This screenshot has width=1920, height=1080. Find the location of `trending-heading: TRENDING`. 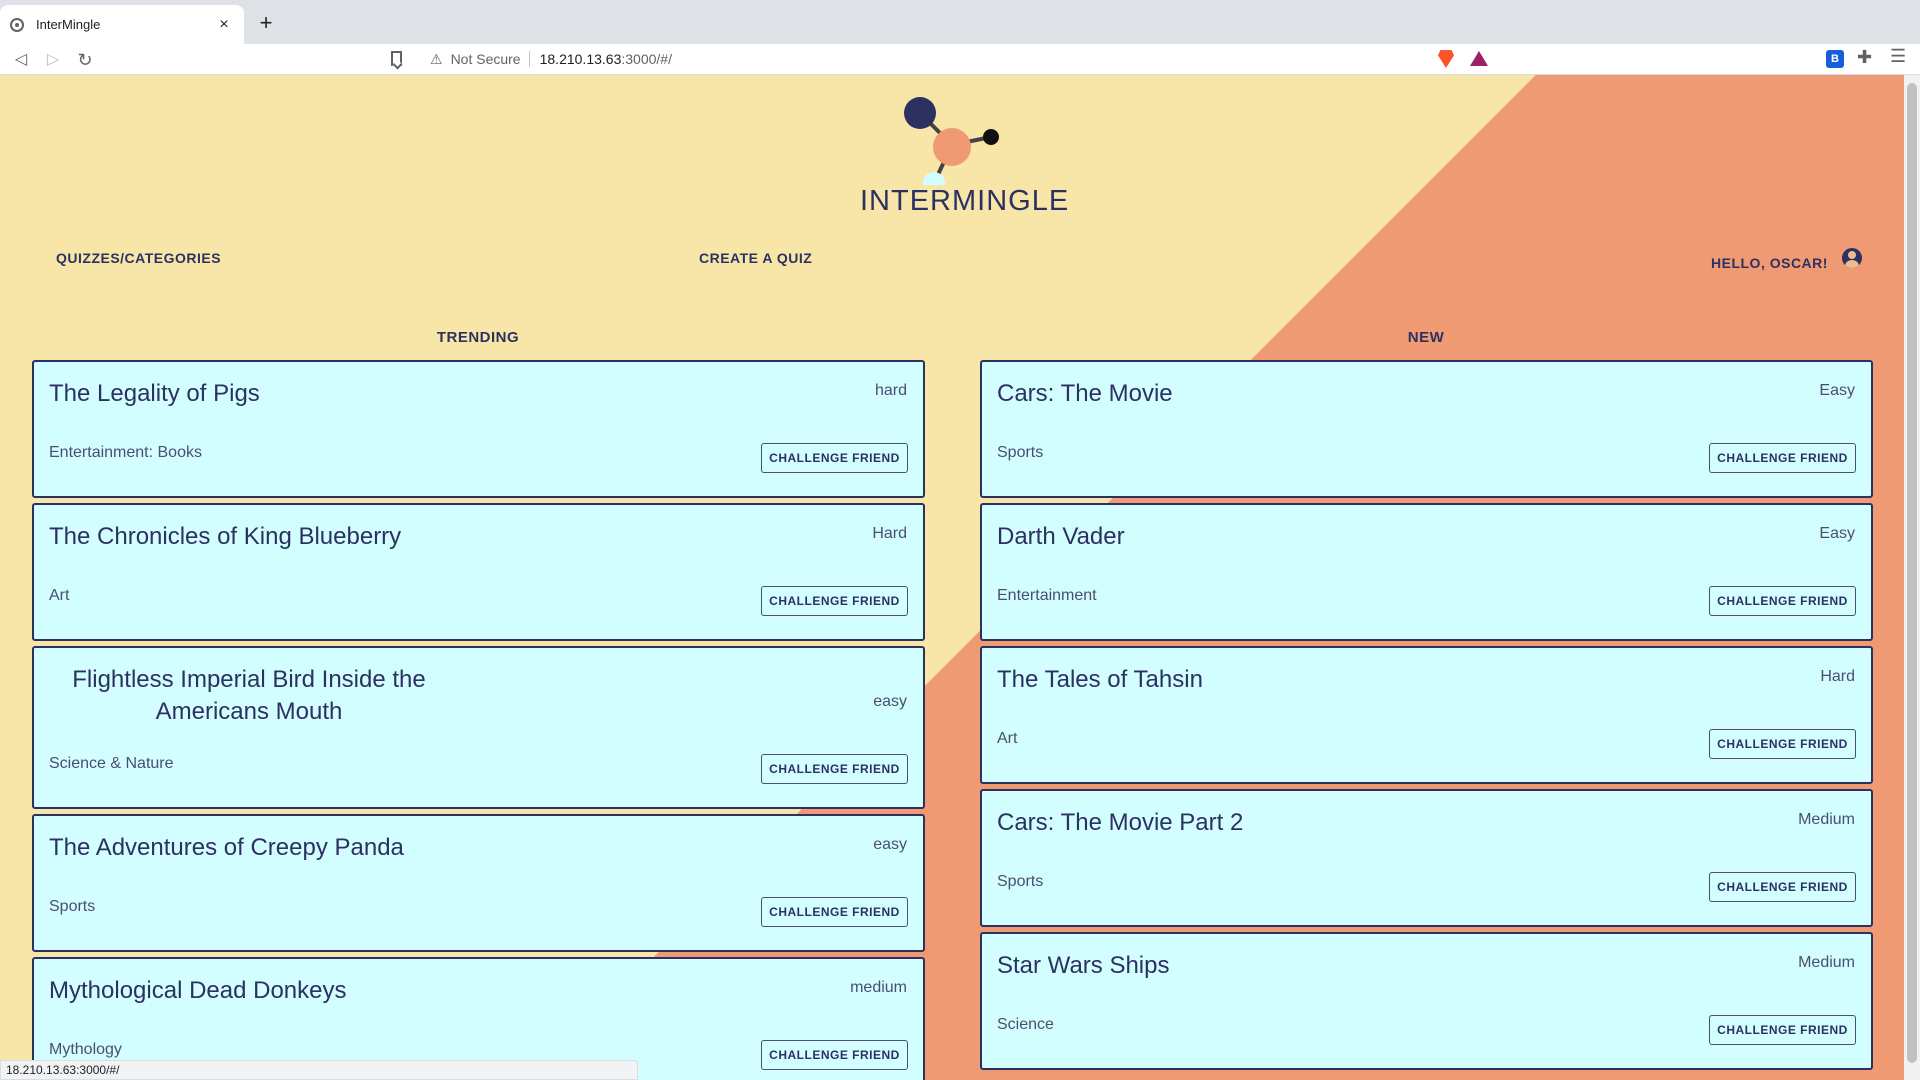

trending-heading: TRENDING is located at coordinates (478, 337).